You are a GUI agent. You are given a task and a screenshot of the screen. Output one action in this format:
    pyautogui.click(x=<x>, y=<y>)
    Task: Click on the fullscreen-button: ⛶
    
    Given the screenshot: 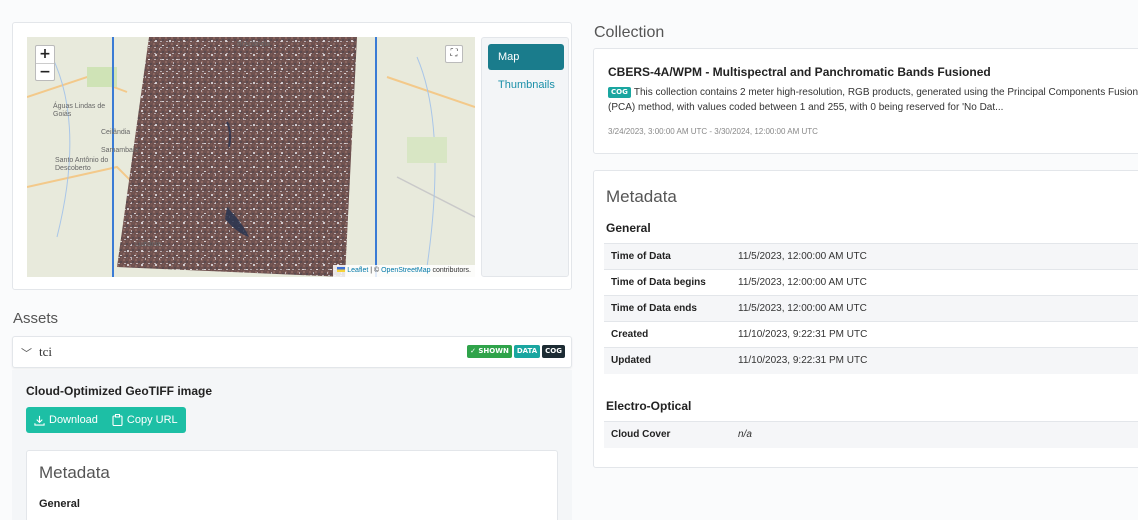 What is the action you would take?
    pyautogui.click(x=454, y=54)
    